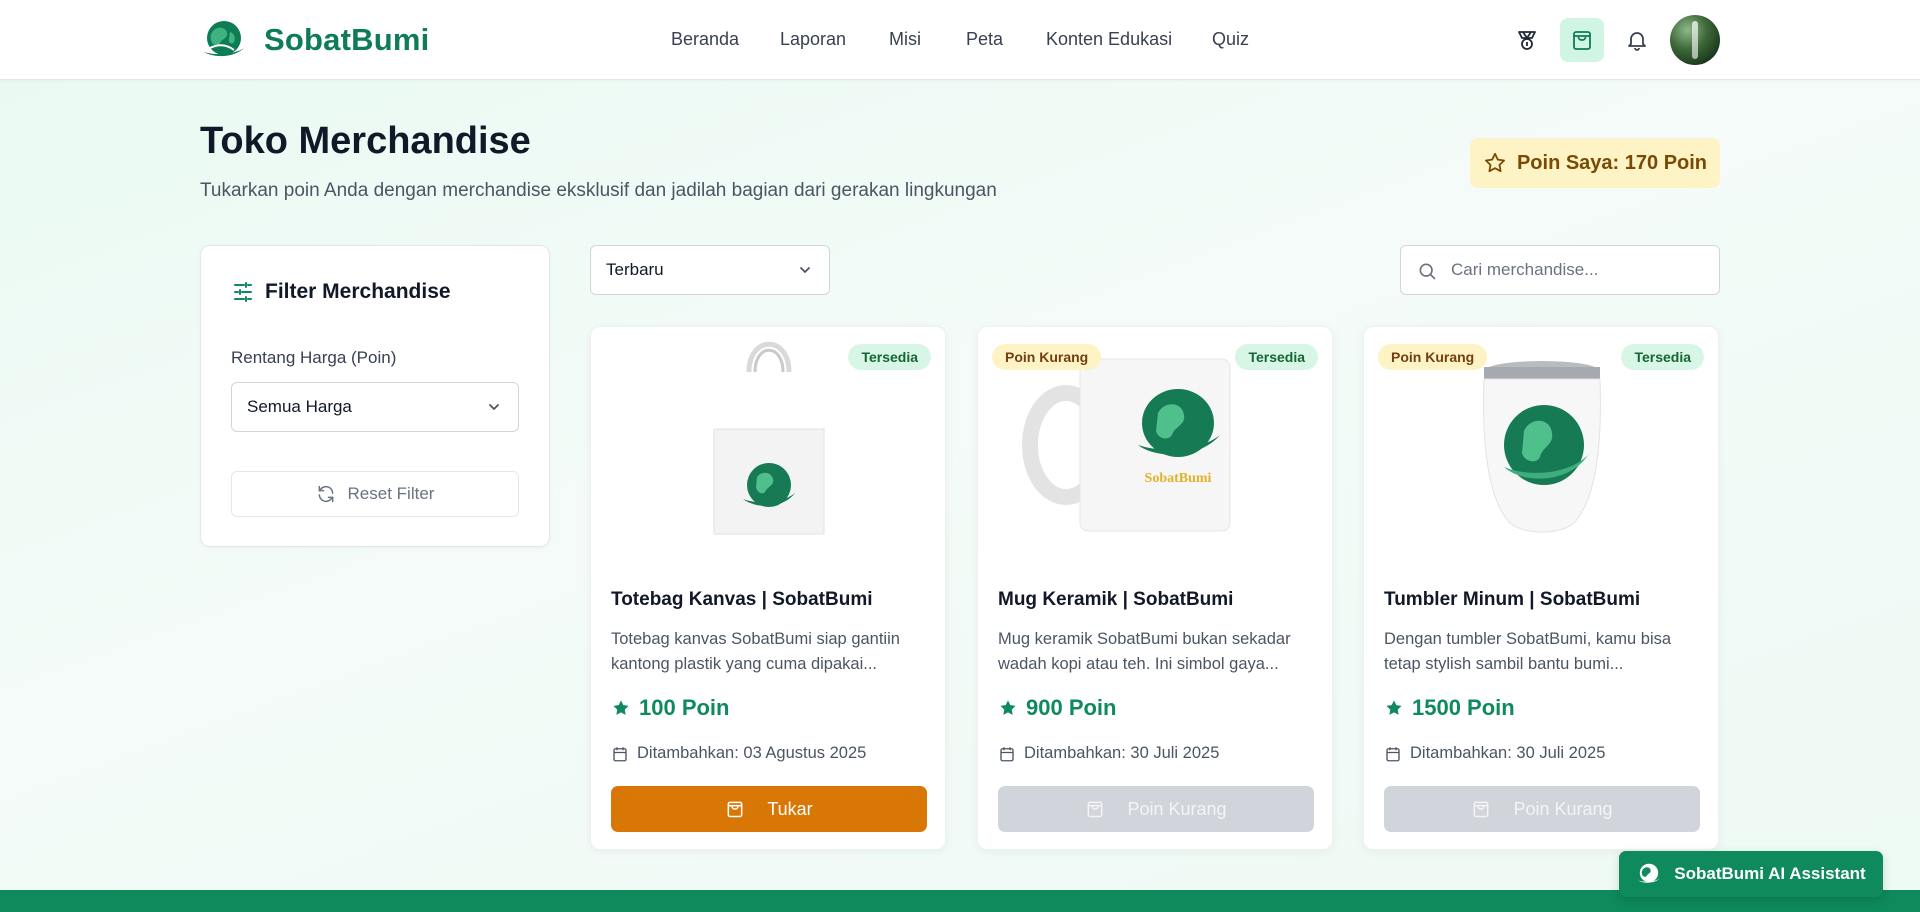  I want to click on ai-assistant-button: SobatBumi AI Assistant, so click(1751, 874).